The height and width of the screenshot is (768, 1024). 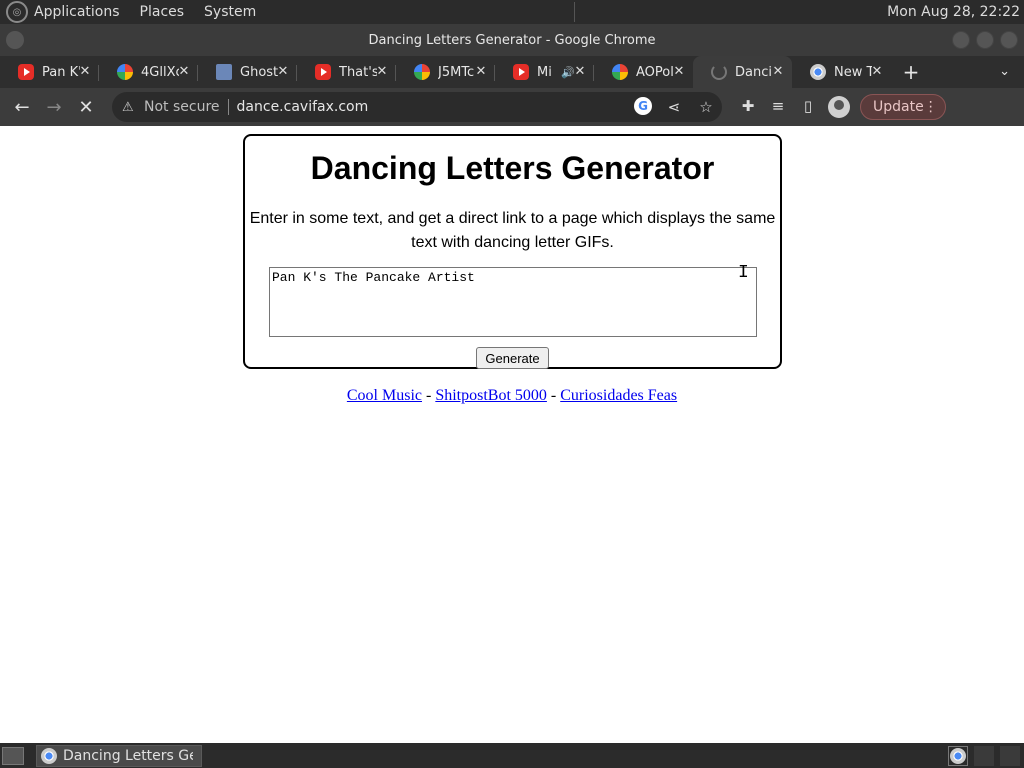 I want to click on warning-icon: ⚠, so click(x=129, y=107).